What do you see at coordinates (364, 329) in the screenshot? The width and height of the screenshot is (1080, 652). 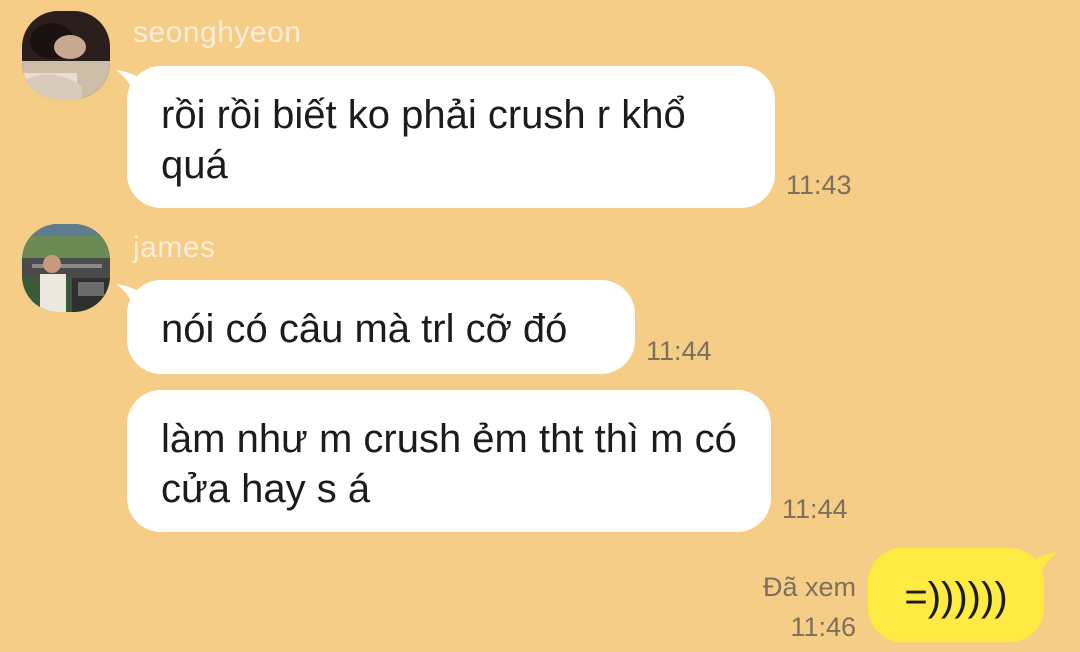 I see `message-text: nói có câu mà trl cỡ đó` at bounding box center [364, 329].